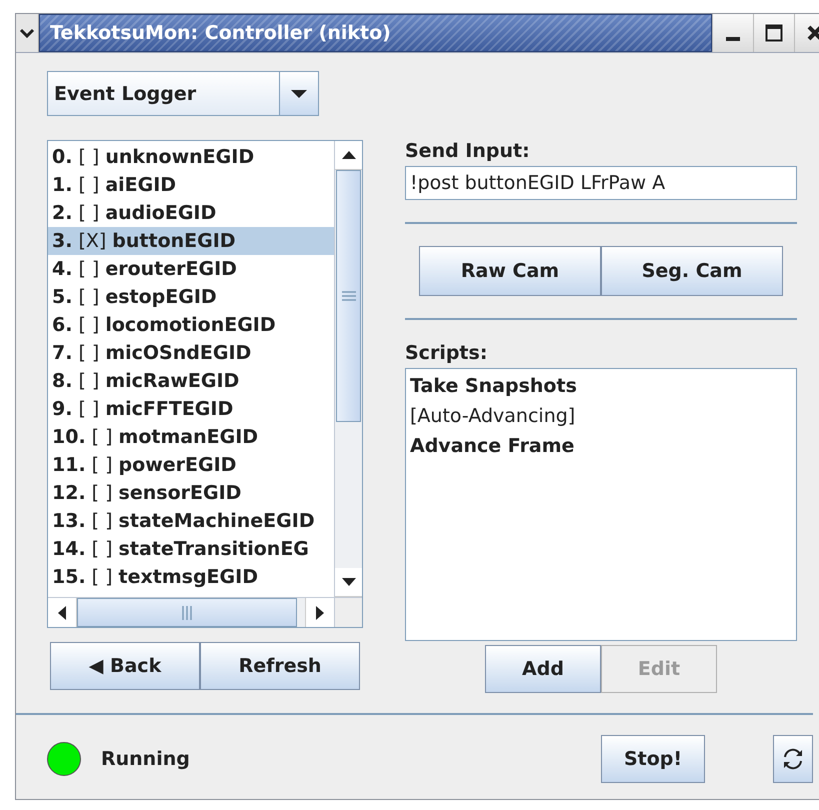 Image resolution: width=819 pixels, height=810 pixels. Describe the element at coordinates (27, 33) in the screenshot. I see `chevron-down-icon` at that location.